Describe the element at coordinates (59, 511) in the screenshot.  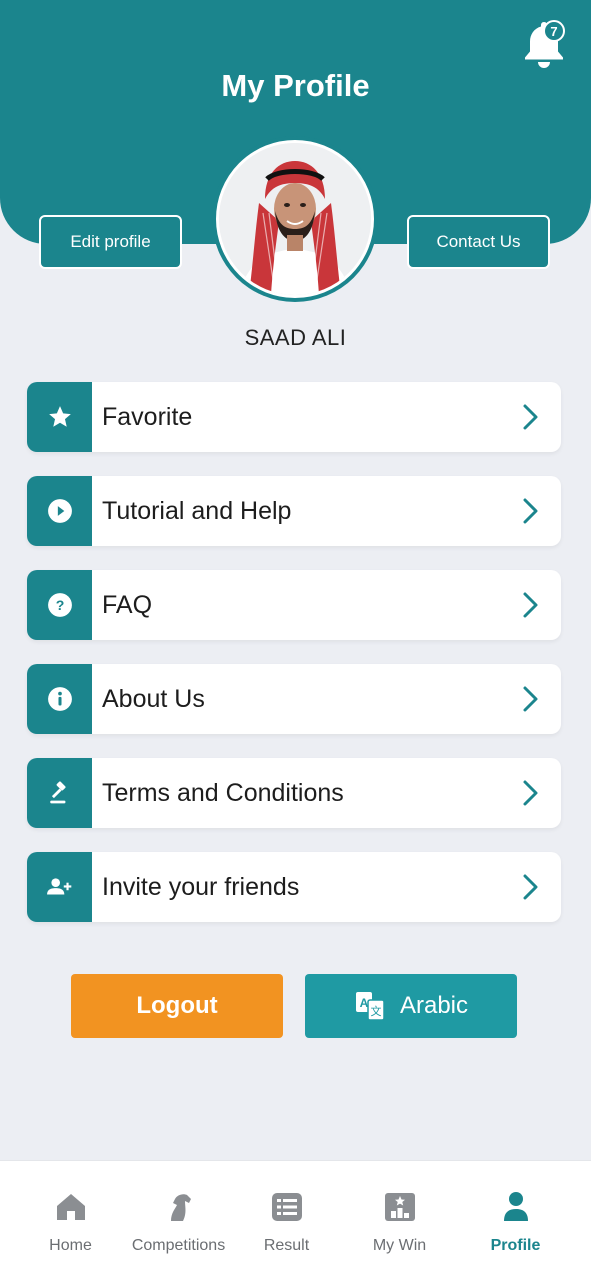
I see `play-circle-icon` at that location.